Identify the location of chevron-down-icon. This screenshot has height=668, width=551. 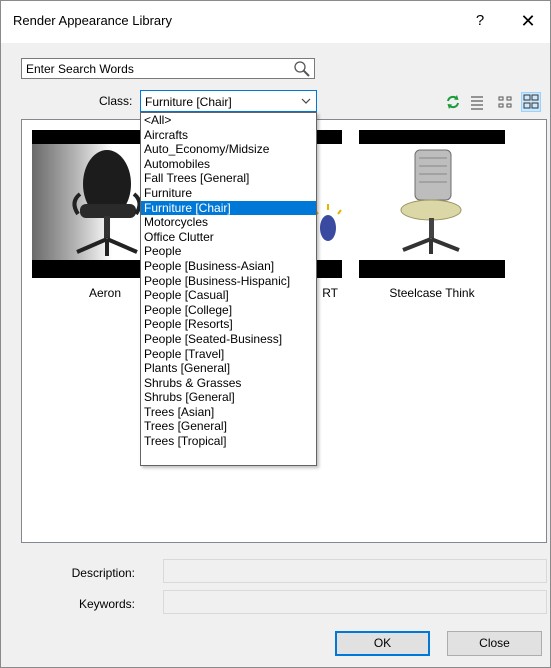
(306, 101).